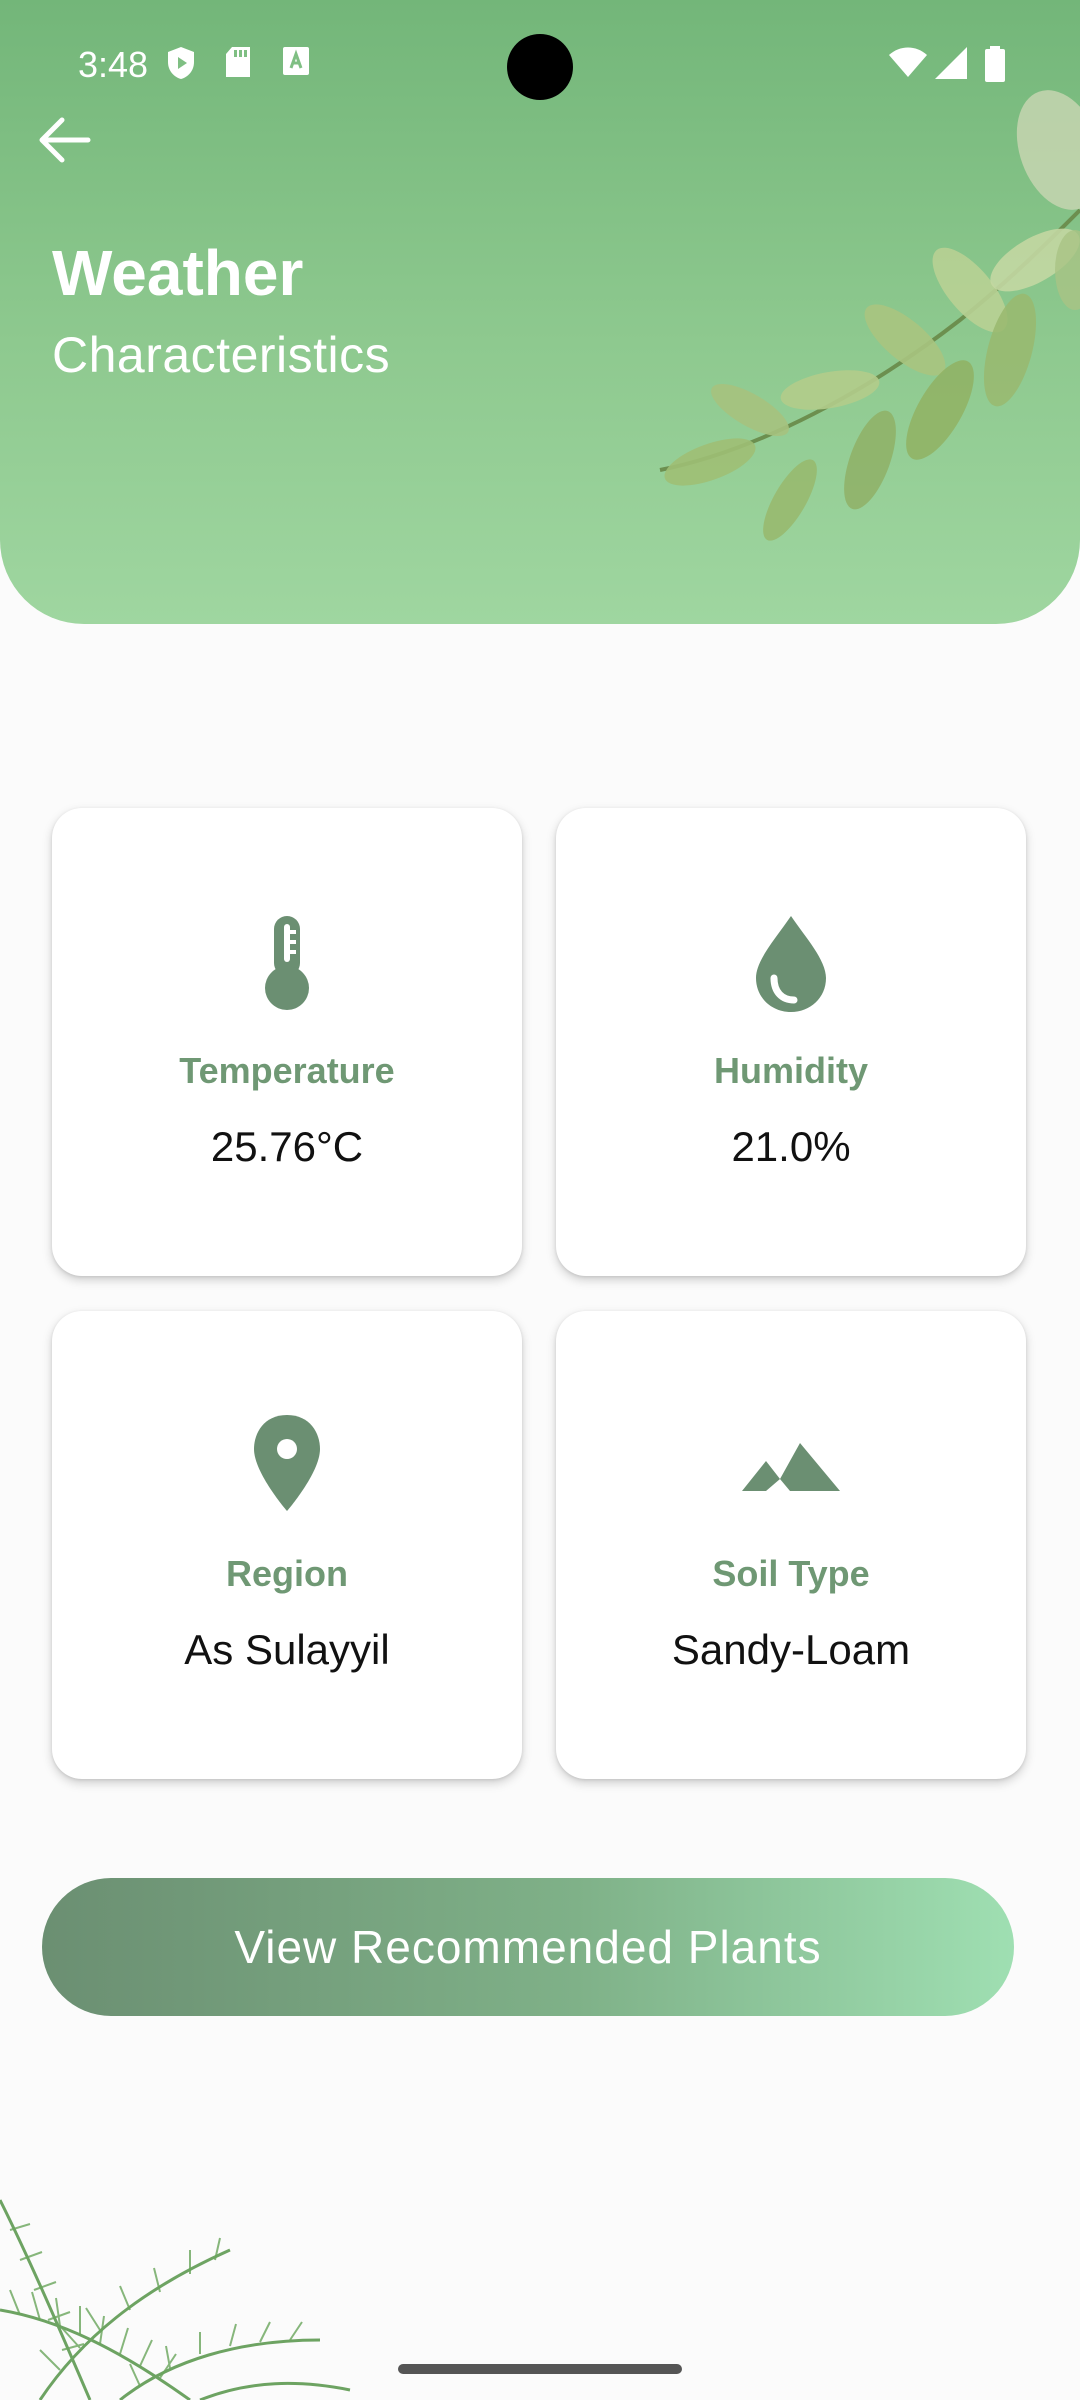 This screenshot has width=1080, height=2400. Describe the element at coordinates (287, 1042) in the screenshot. I see `temperature-card: Temperature 25.76°C` at that location.